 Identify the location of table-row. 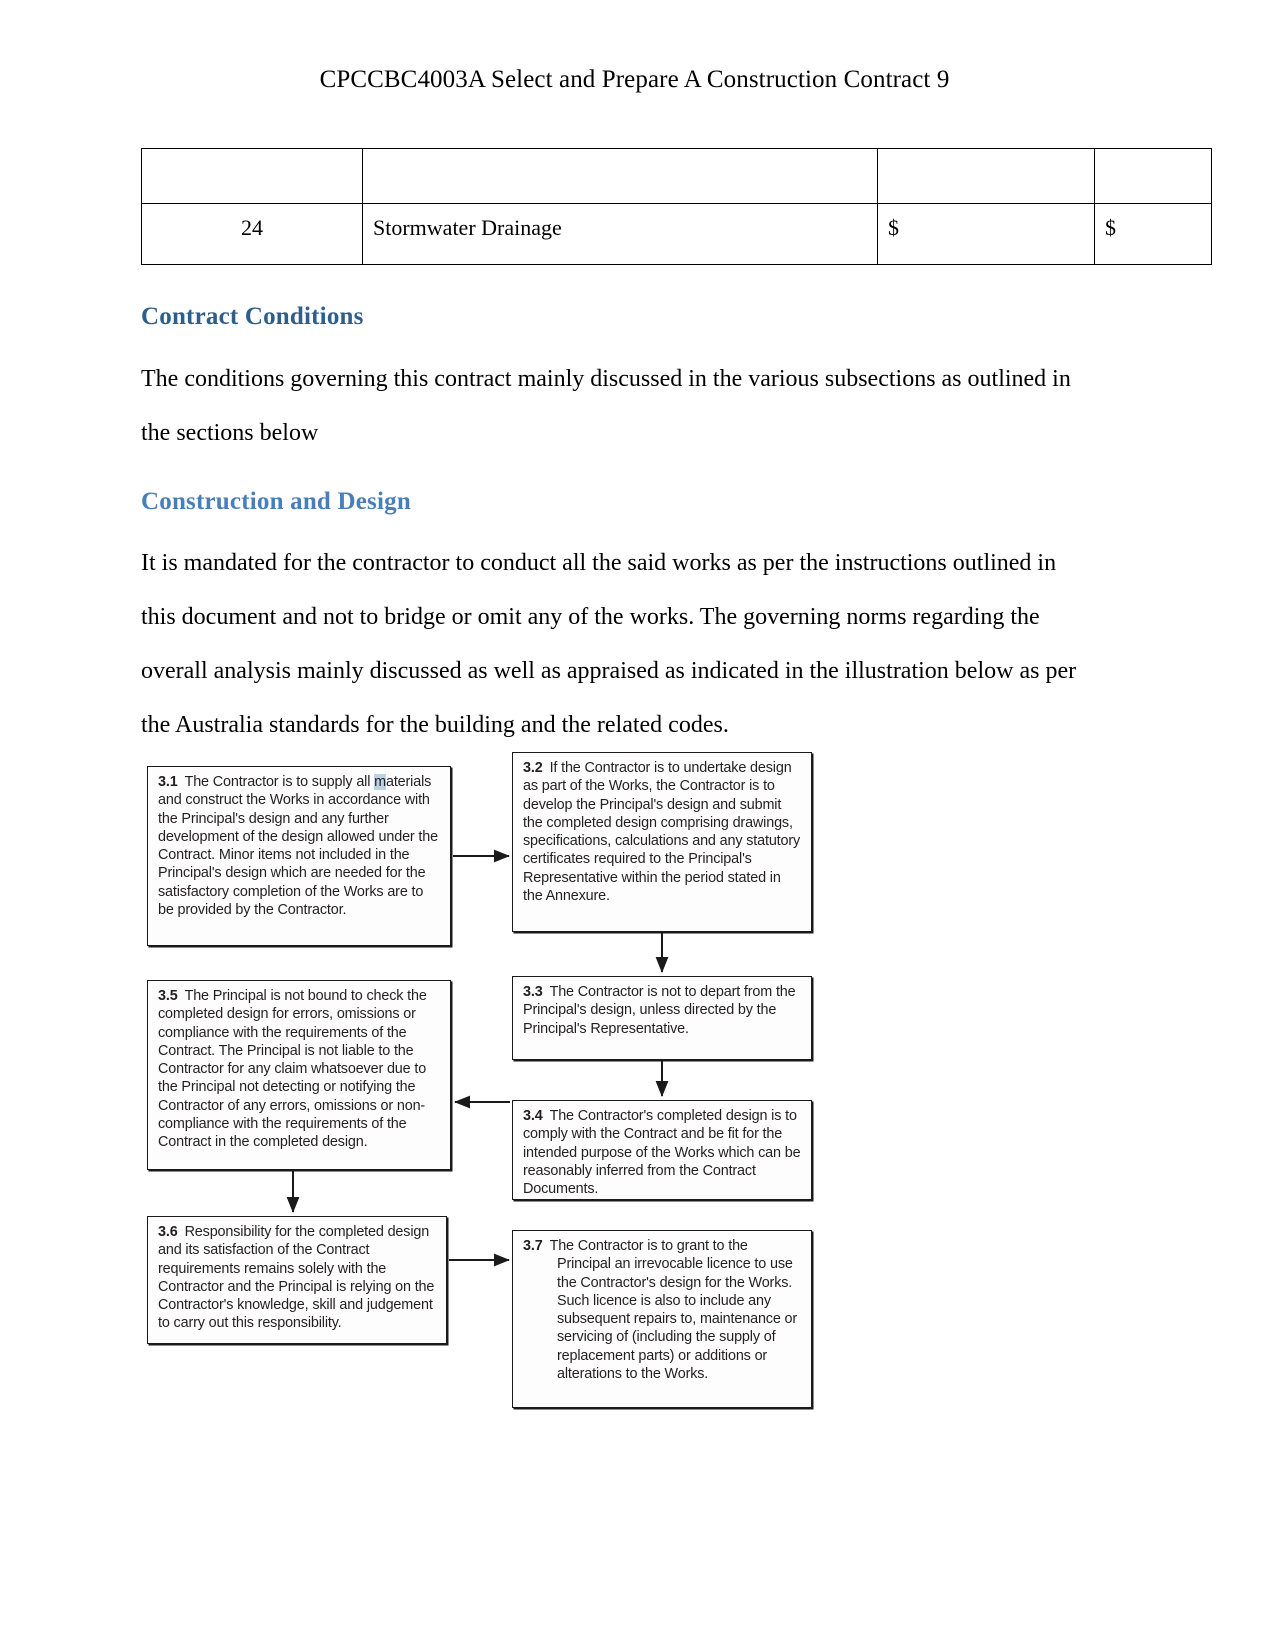
(676, 176).